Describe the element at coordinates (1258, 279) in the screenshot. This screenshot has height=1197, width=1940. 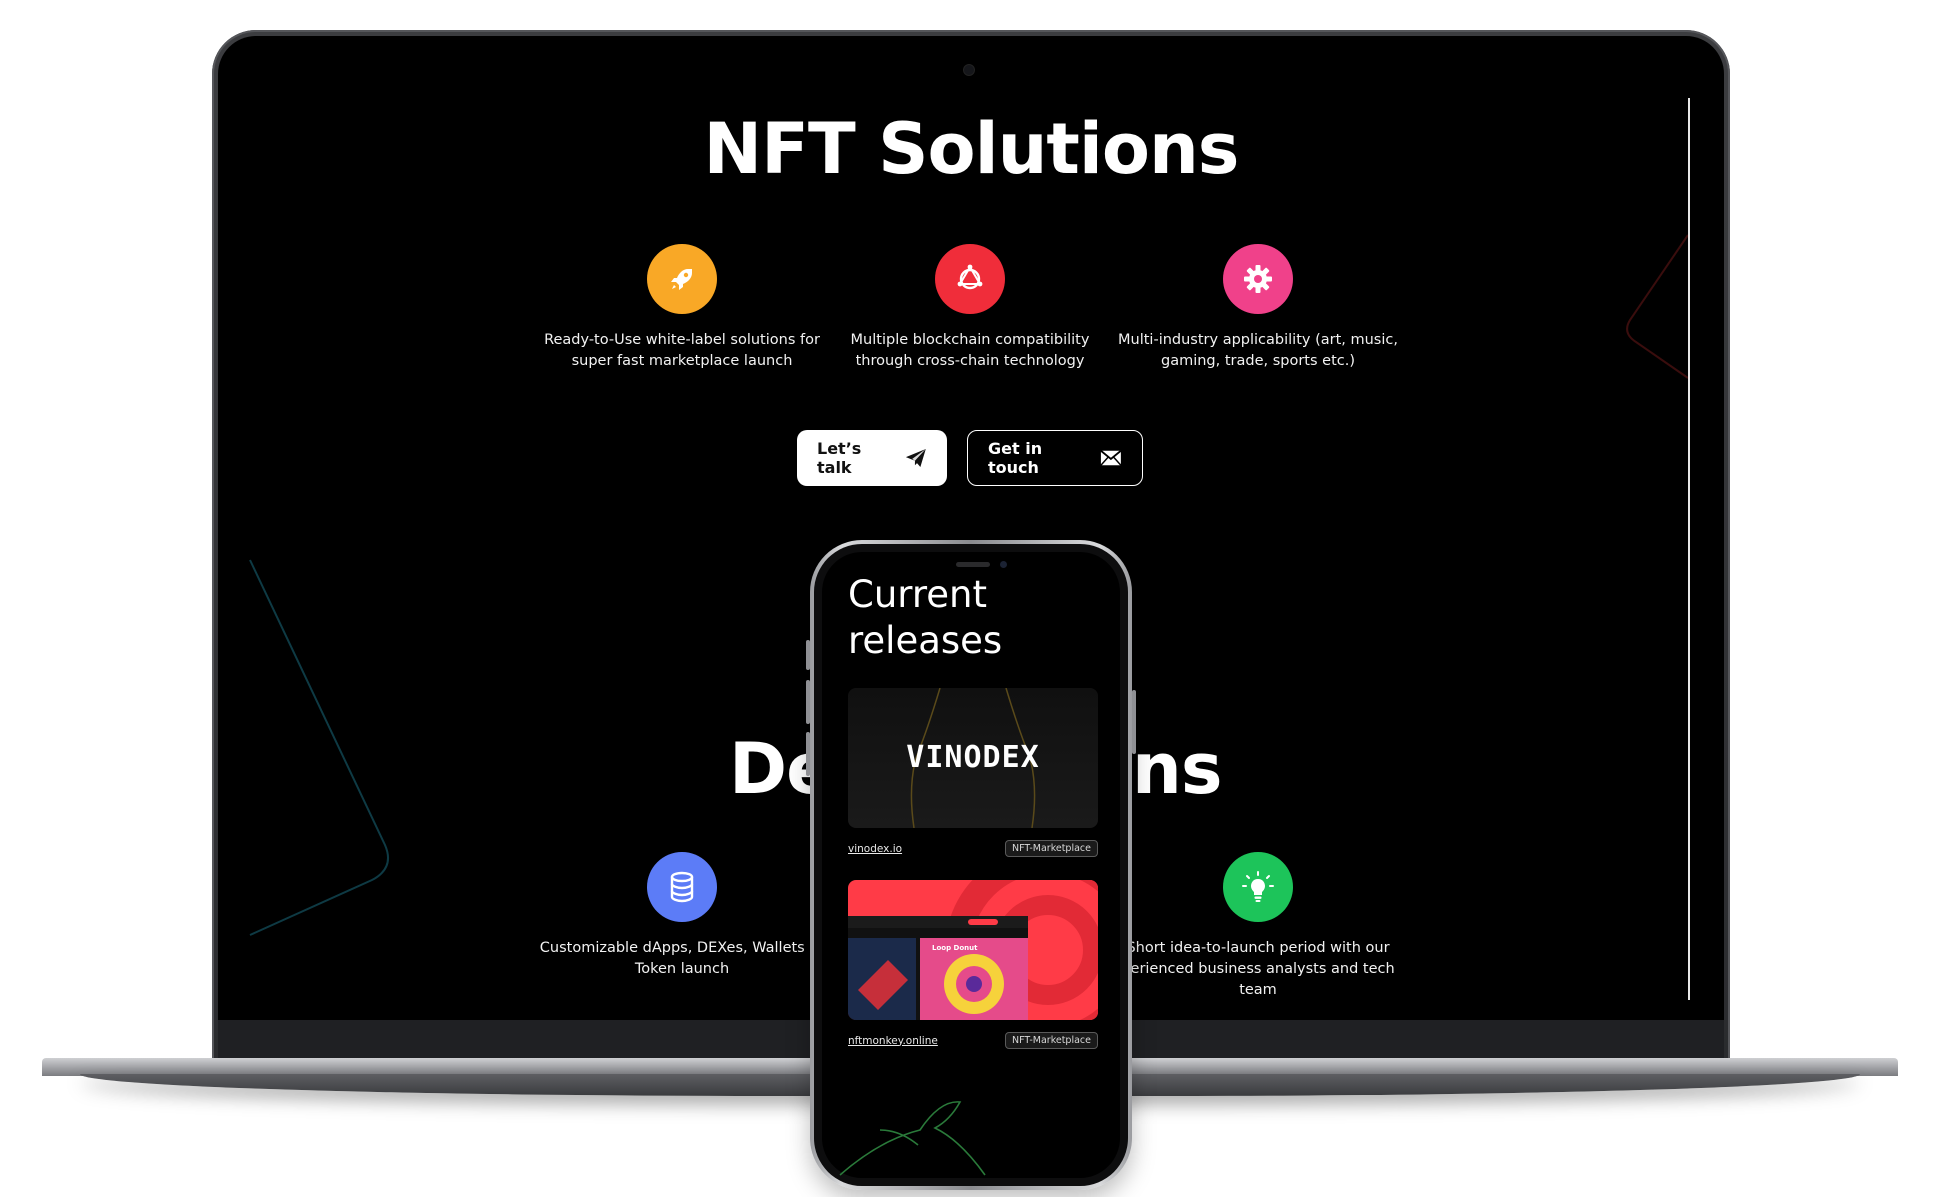
I see `gear-icon` at that location.